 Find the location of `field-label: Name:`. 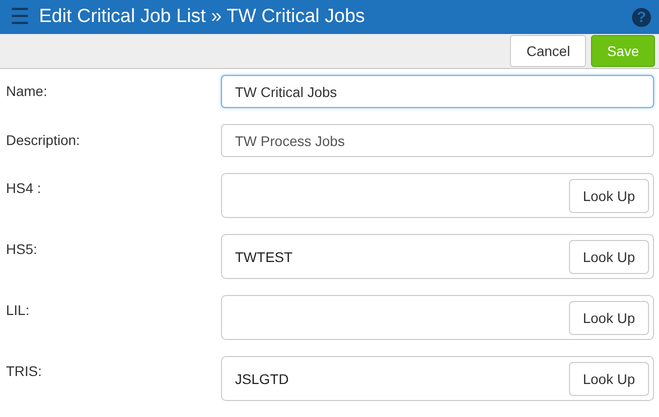

field-label: Name: is located at coordinates (27, 90).